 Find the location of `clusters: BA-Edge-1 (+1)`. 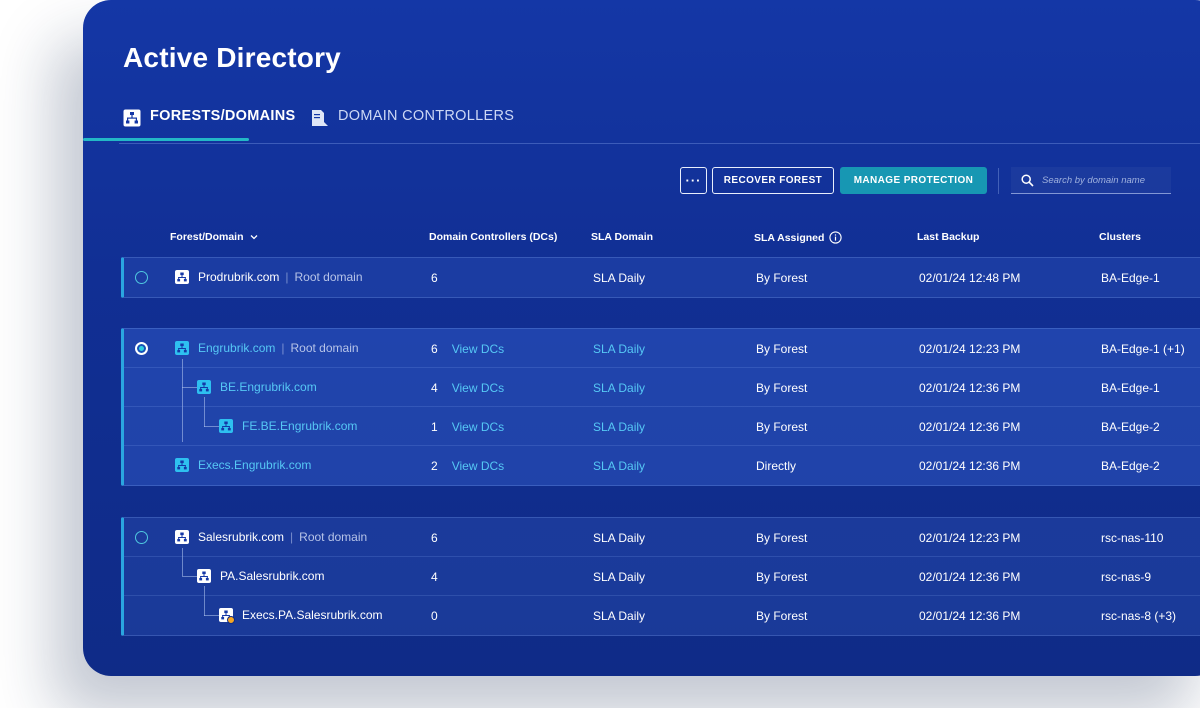

clusters: BA-Edge-1 (+1) is located at coordinates (1143, 349).